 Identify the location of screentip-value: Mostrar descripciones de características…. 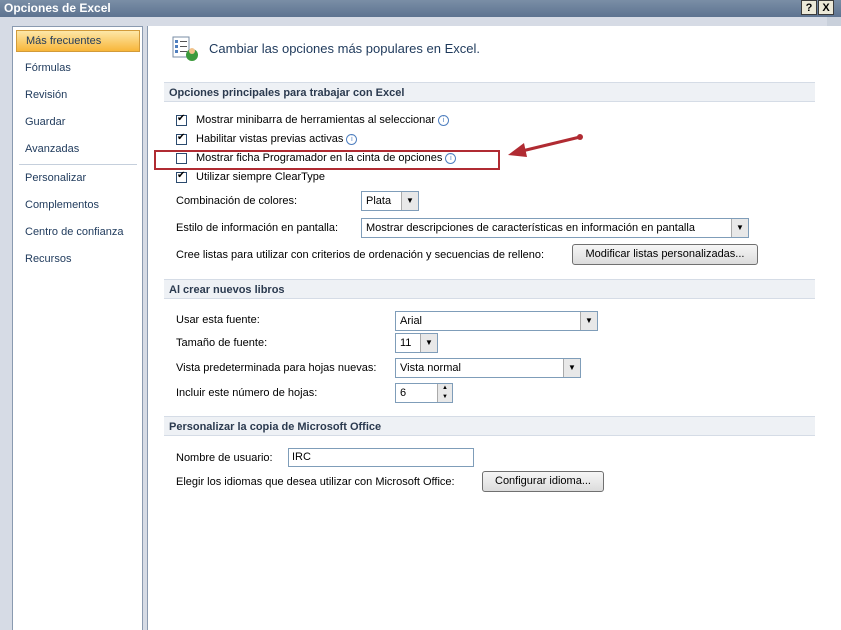
(530, 228).